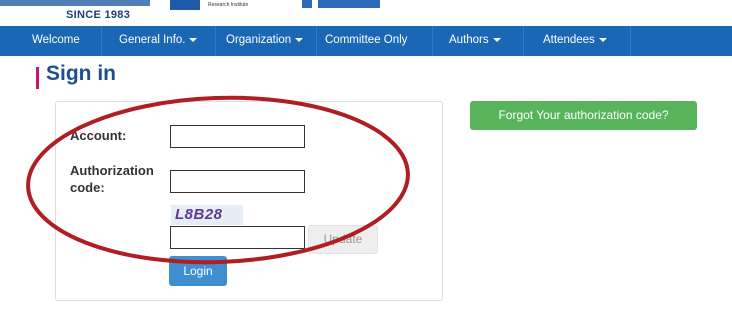 This screenshot has height=317, width=732. I want to click on org-logo: SINCE 1983, so click(75, 12).